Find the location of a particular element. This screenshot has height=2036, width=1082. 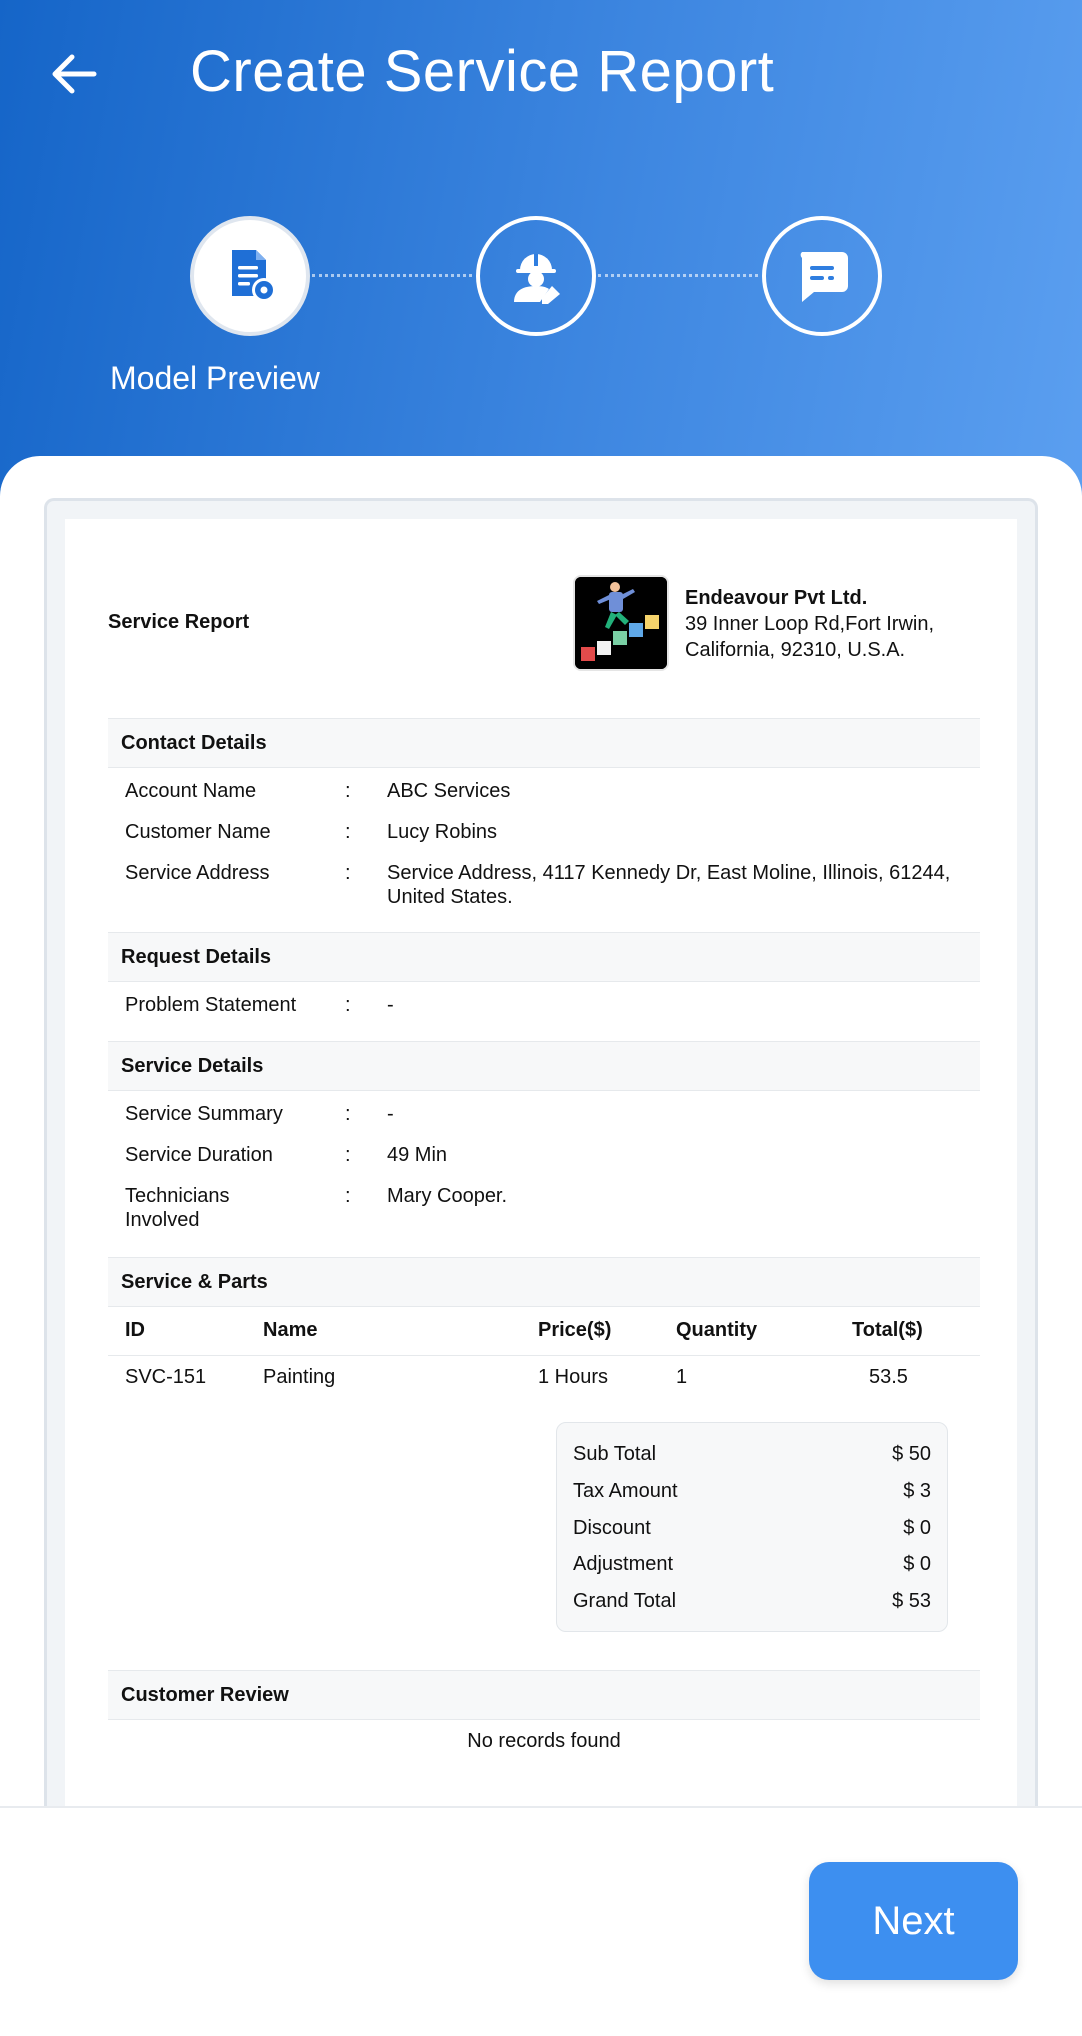

section-service-details: Service Details is located at coordinates (544, 1066).